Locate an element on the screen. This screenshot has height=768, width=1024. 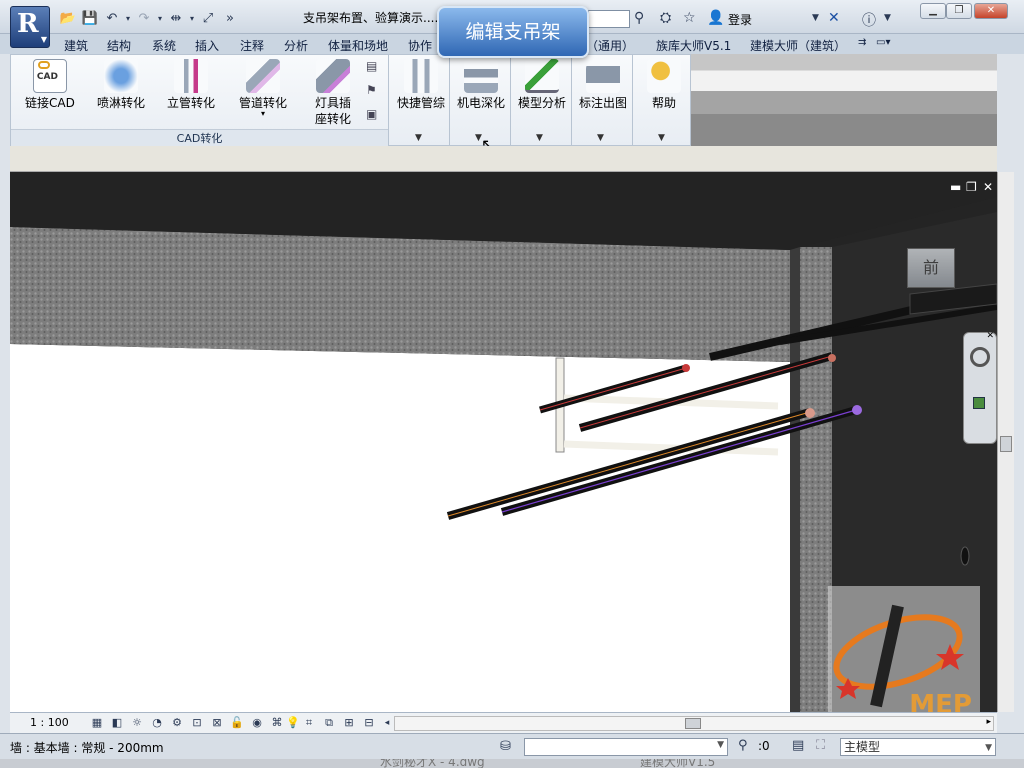
filter-icon: ⛶ is located at coordinates (820, 745).